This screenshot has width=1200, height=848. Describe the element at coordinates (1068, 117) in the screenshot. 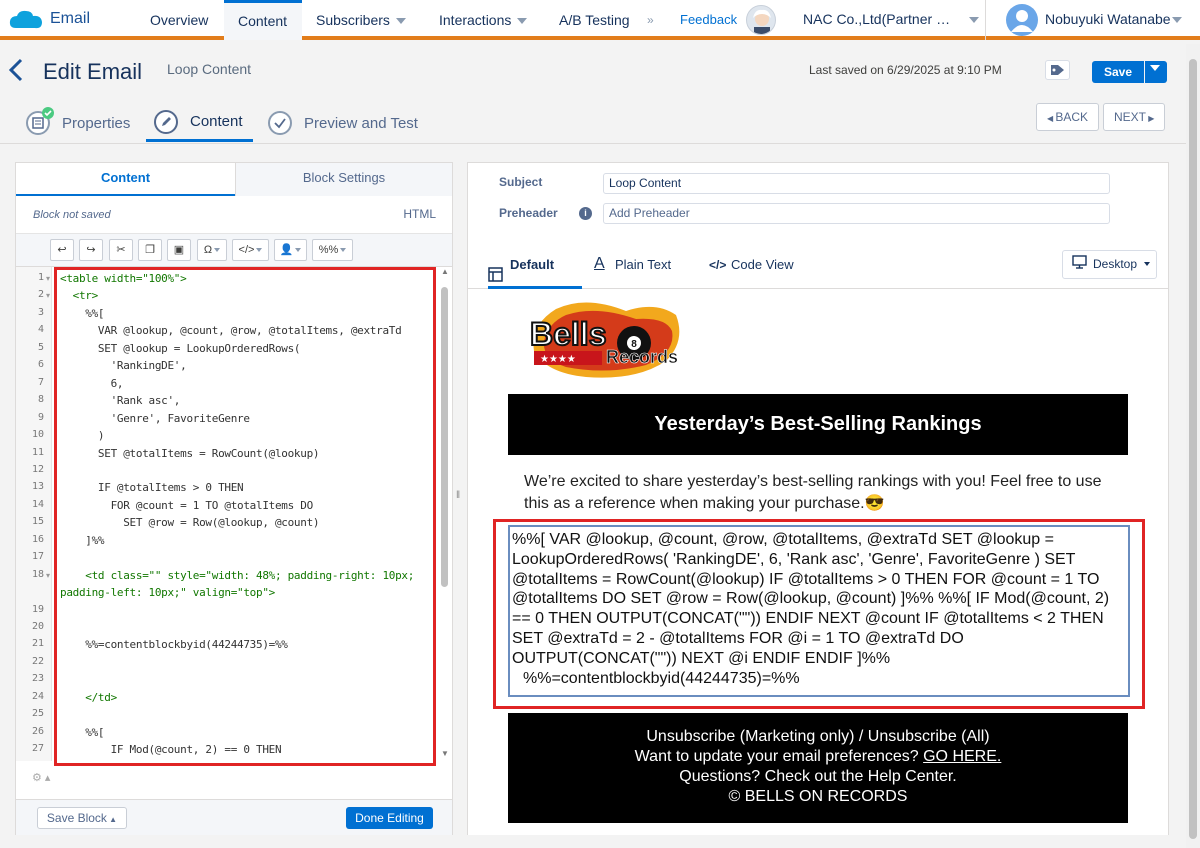

I see `back-button: ◀ BACK` at that location.